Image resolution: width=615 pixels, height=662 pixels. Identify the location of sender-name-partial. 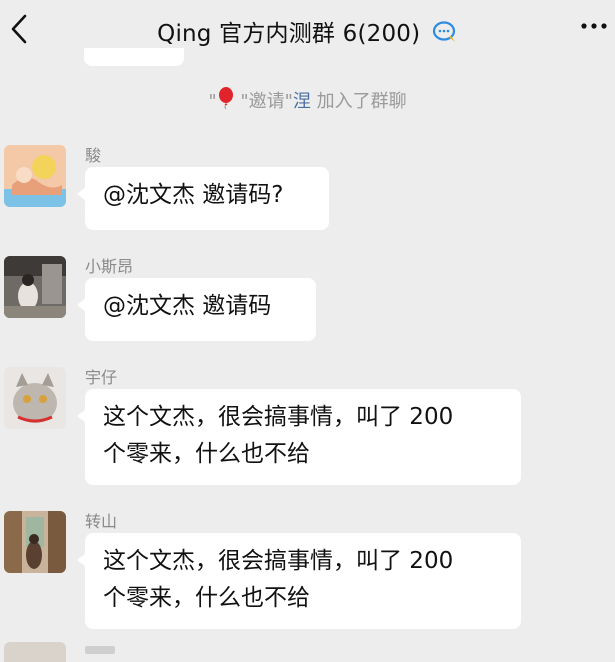
(100, 650).